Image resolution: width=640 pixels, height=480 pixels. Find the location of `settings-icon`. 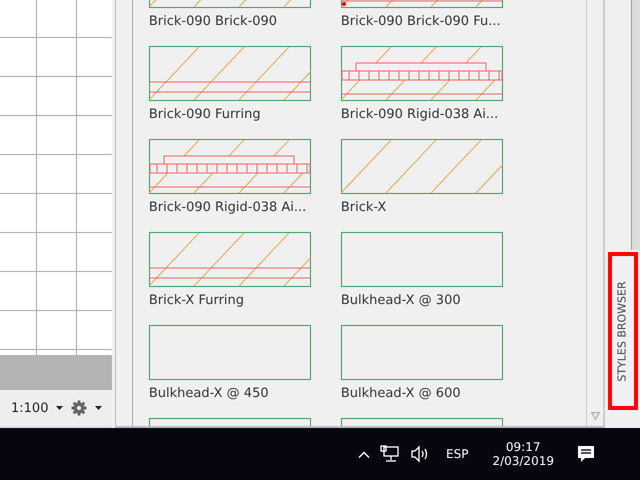

settings-icon is located at coordinates (79, 408).